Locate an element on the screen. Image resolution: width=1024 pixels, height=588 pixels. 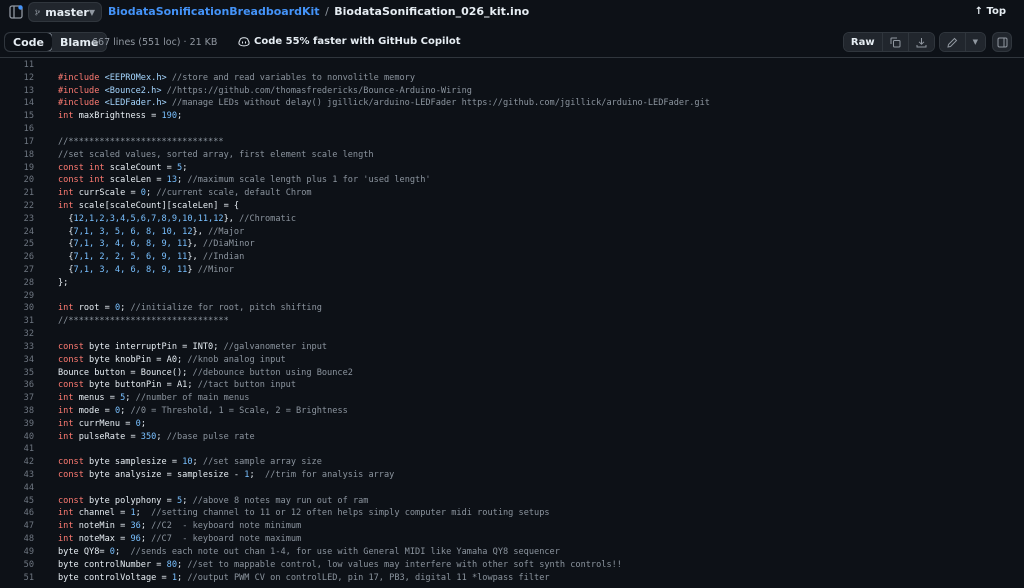
code-line: 39 int currMenu = 0; is located at coordinates (512, 424).